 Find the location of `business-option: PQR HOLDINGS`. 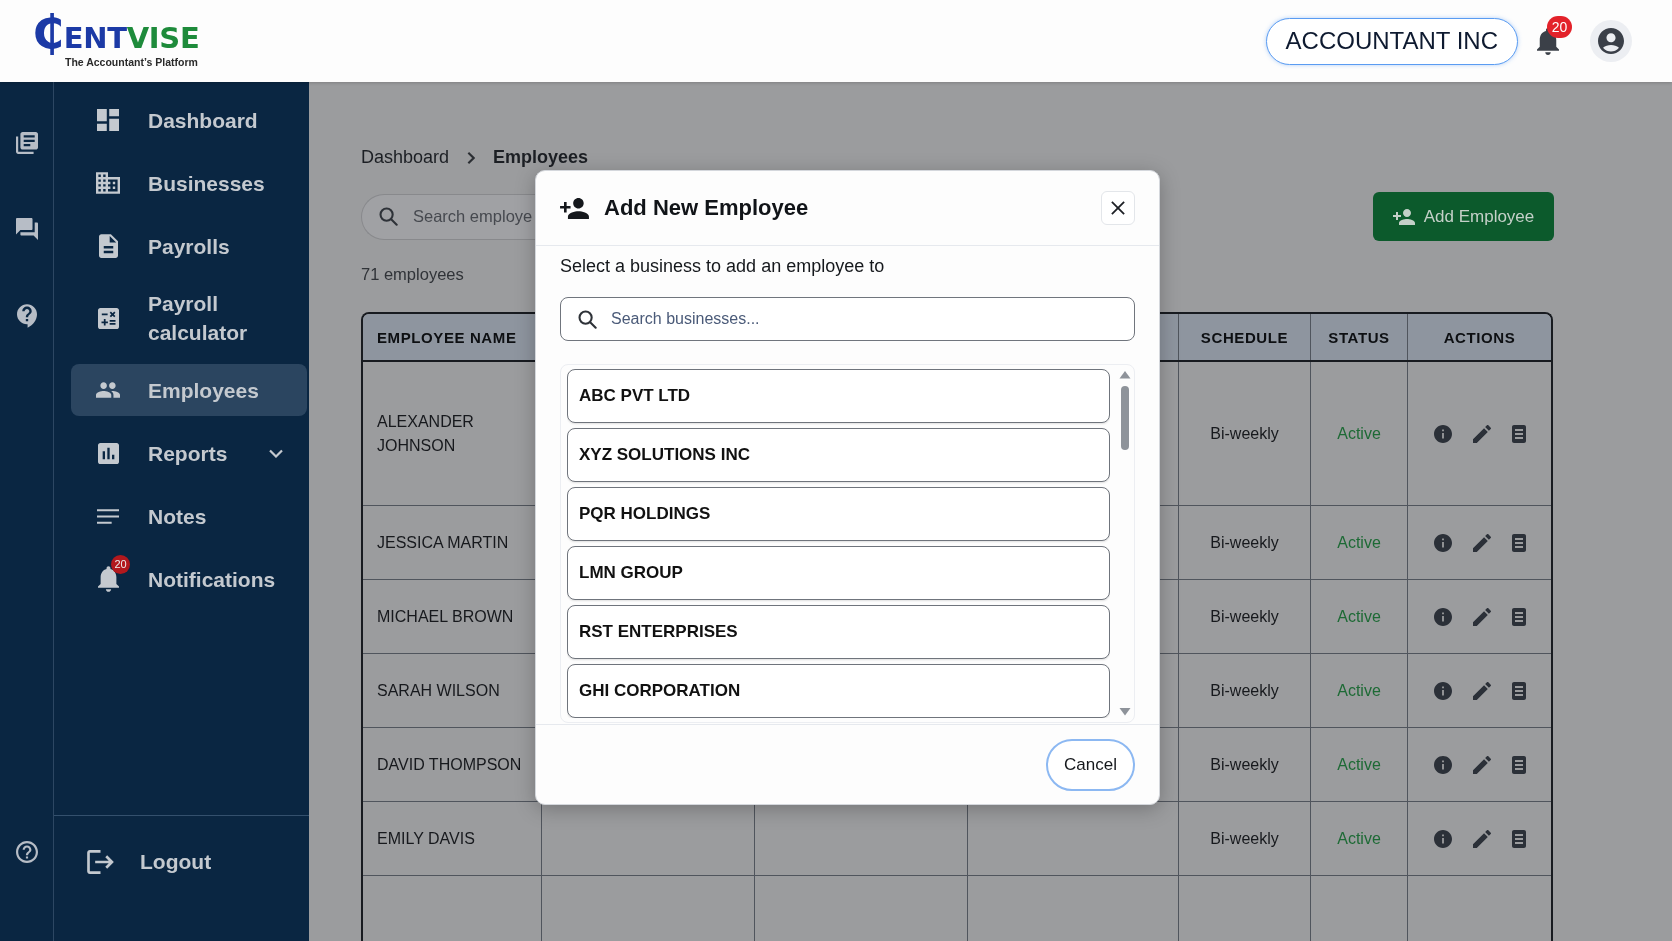

business-option: PQR HOLDINGS is located at coordinates (838, 514).